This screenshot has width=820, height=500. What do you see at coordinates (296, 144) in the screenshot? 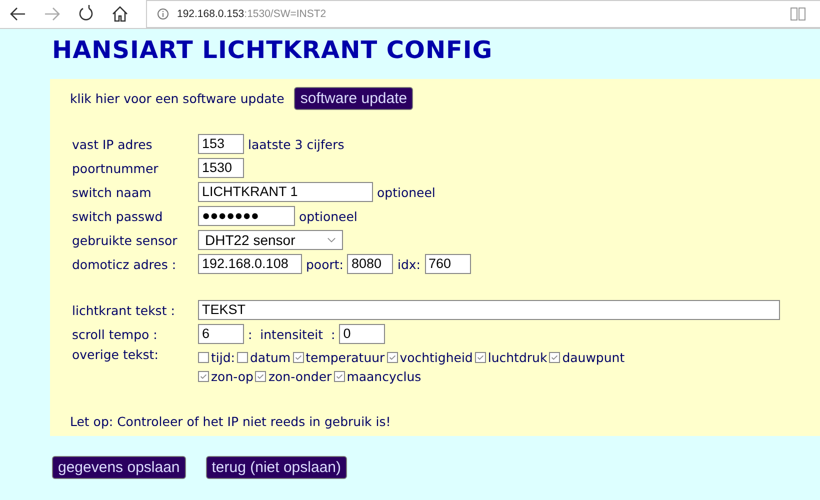
I see `field-hint: laatste 3 cijfers` at bounding box center [296, 144].